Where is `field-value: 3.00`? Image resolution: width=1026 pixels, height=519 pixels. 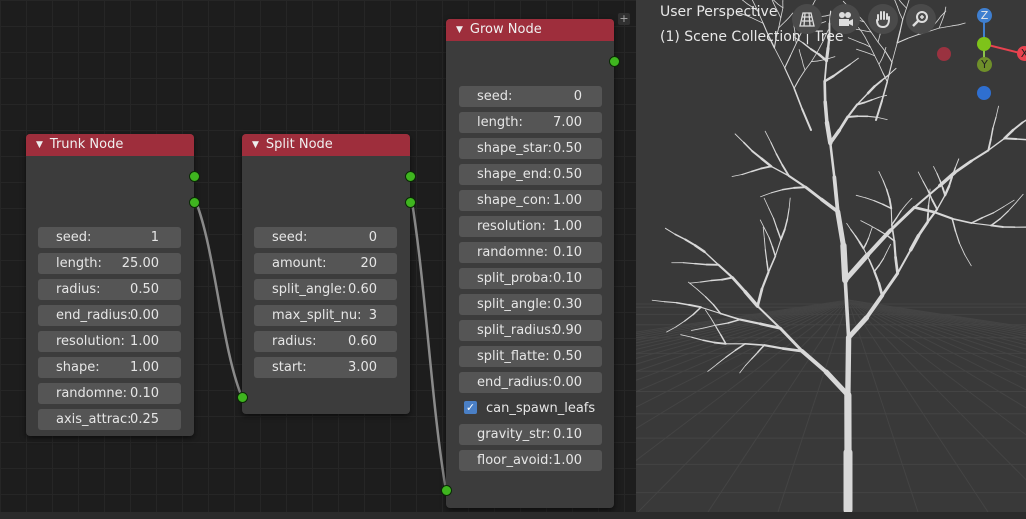
field-value: 3.00 is located at coordinates (362, 367).